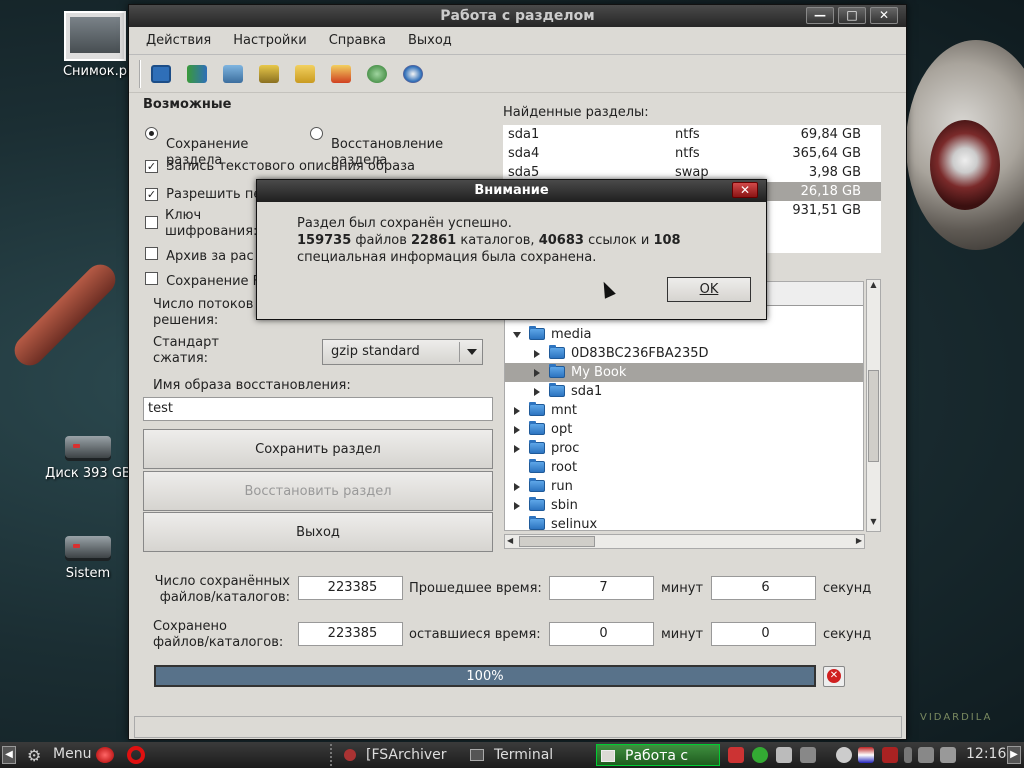 This screenshot has width=1024, height=768. What do you see at coordinates (948, 755) in the screenshot?
I see `trash-icon` at bounding box center [948, 755].